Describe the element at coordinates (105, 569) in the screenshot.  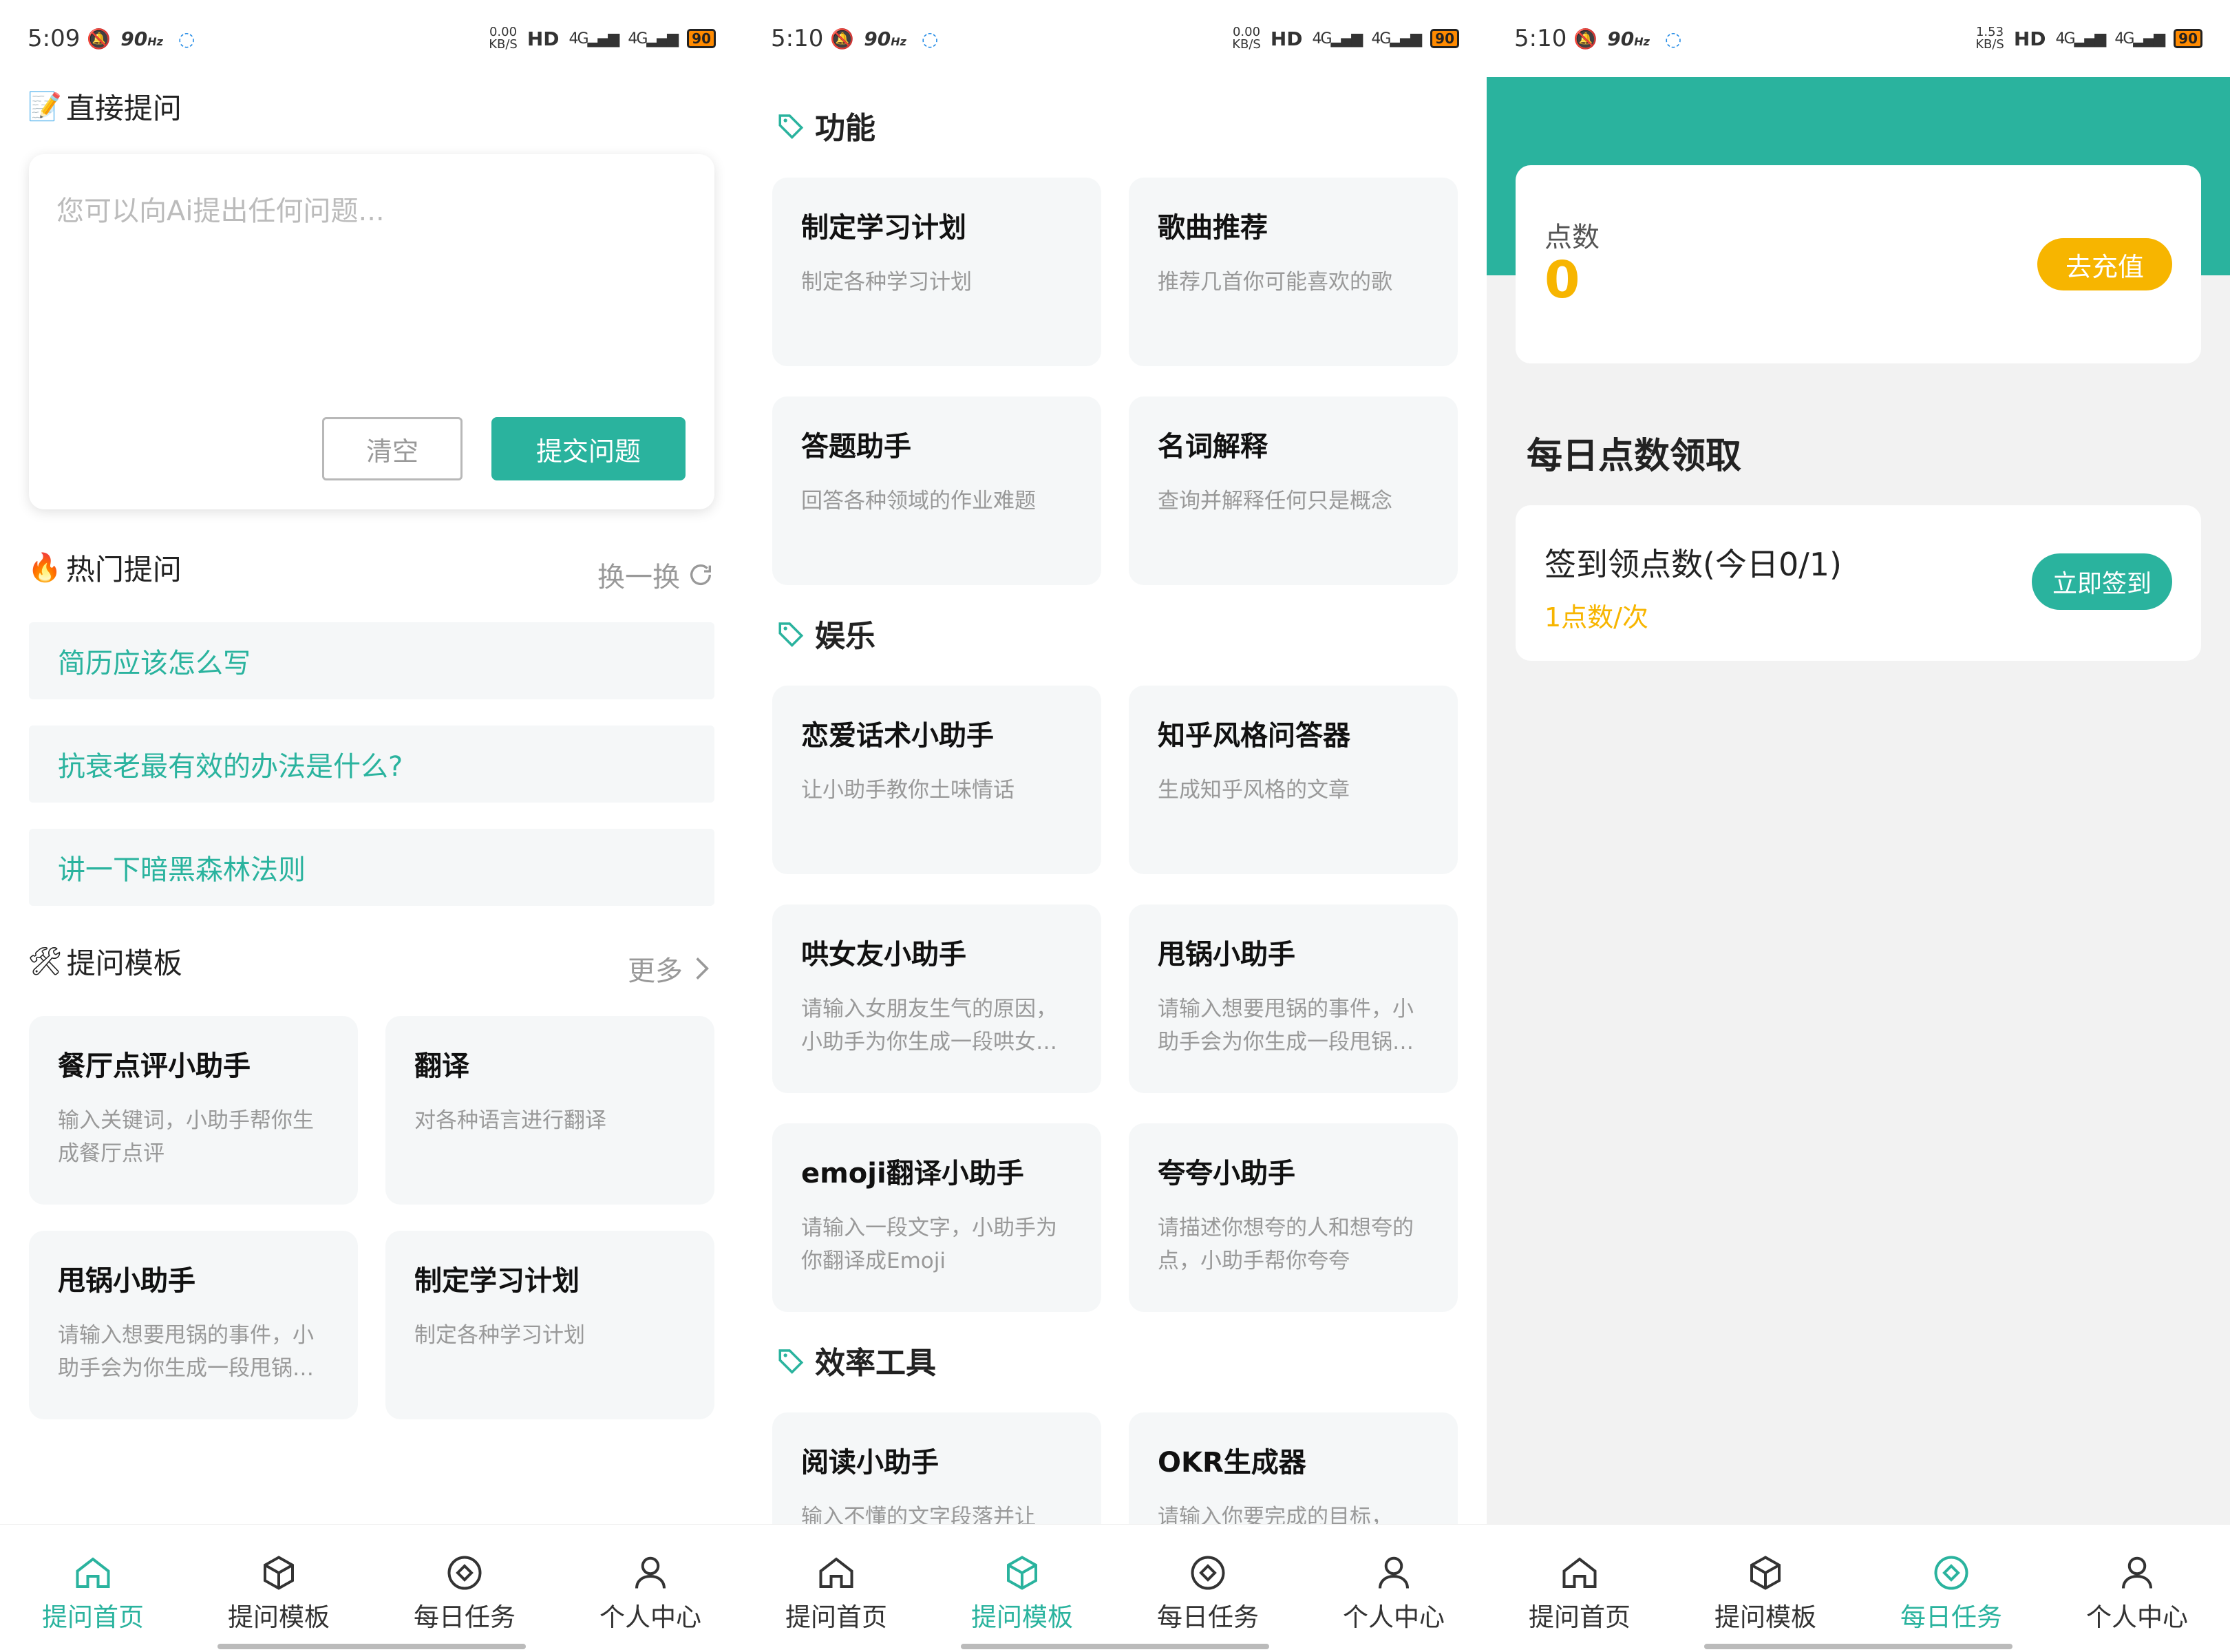
I see `hot-questions-heading: 🔥 热门提问` at that location.